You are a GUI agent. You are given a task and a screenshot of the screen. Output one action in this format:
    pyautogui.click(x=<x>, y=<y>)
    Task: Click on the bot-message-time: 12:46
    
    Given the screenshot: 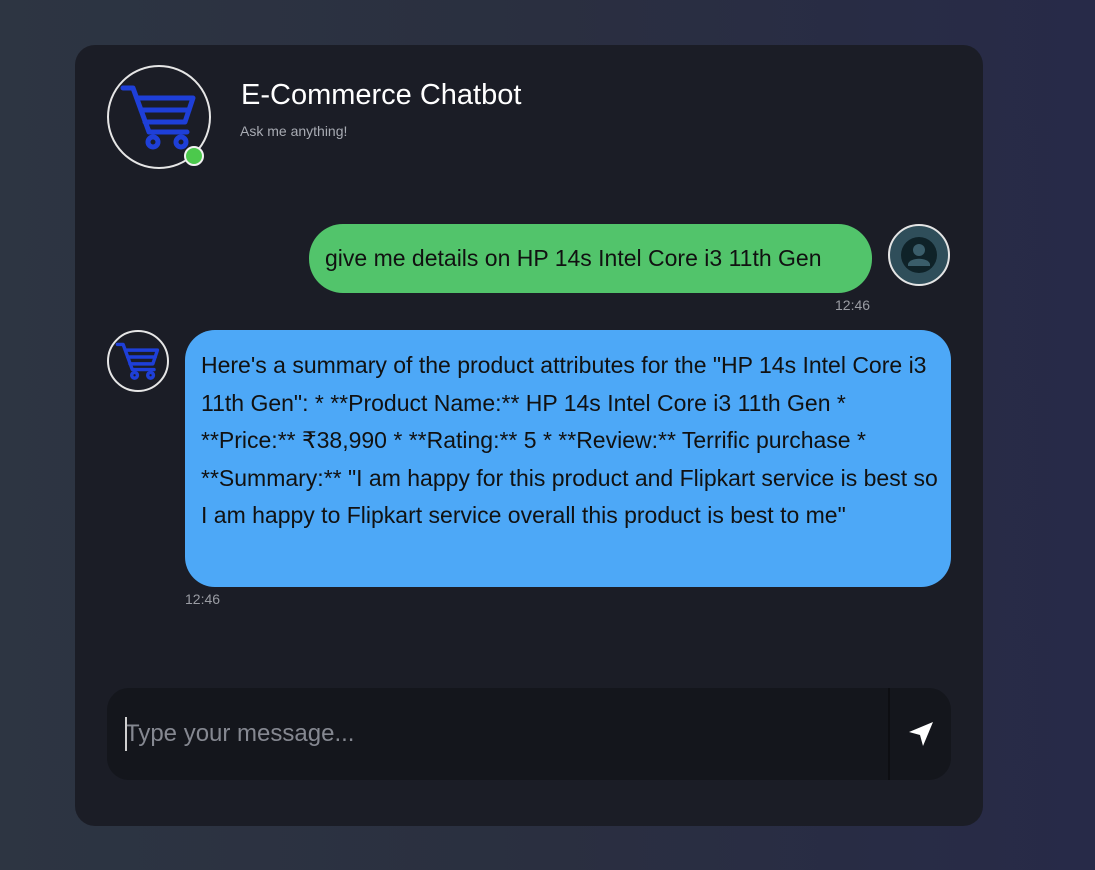 What is the action you would take?
    pyautogui.click(x=203, y=599)
    